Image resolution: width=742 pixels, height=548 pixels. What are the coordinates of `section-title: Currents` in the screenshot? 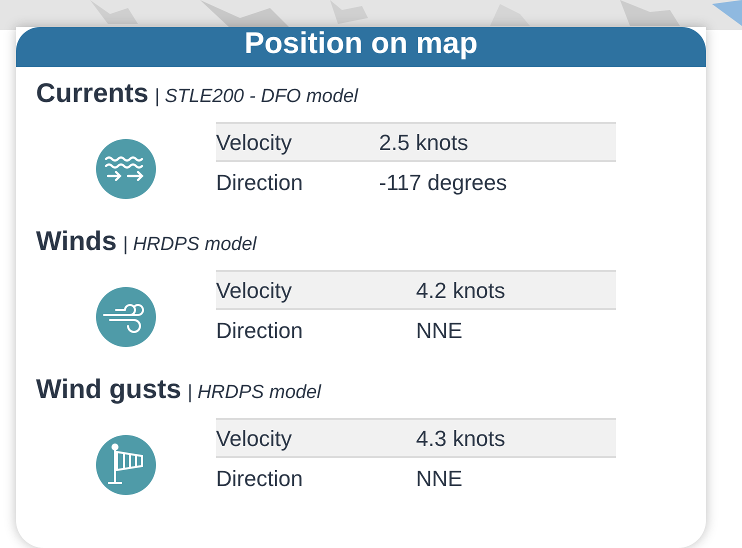 It's located at (92, 93).